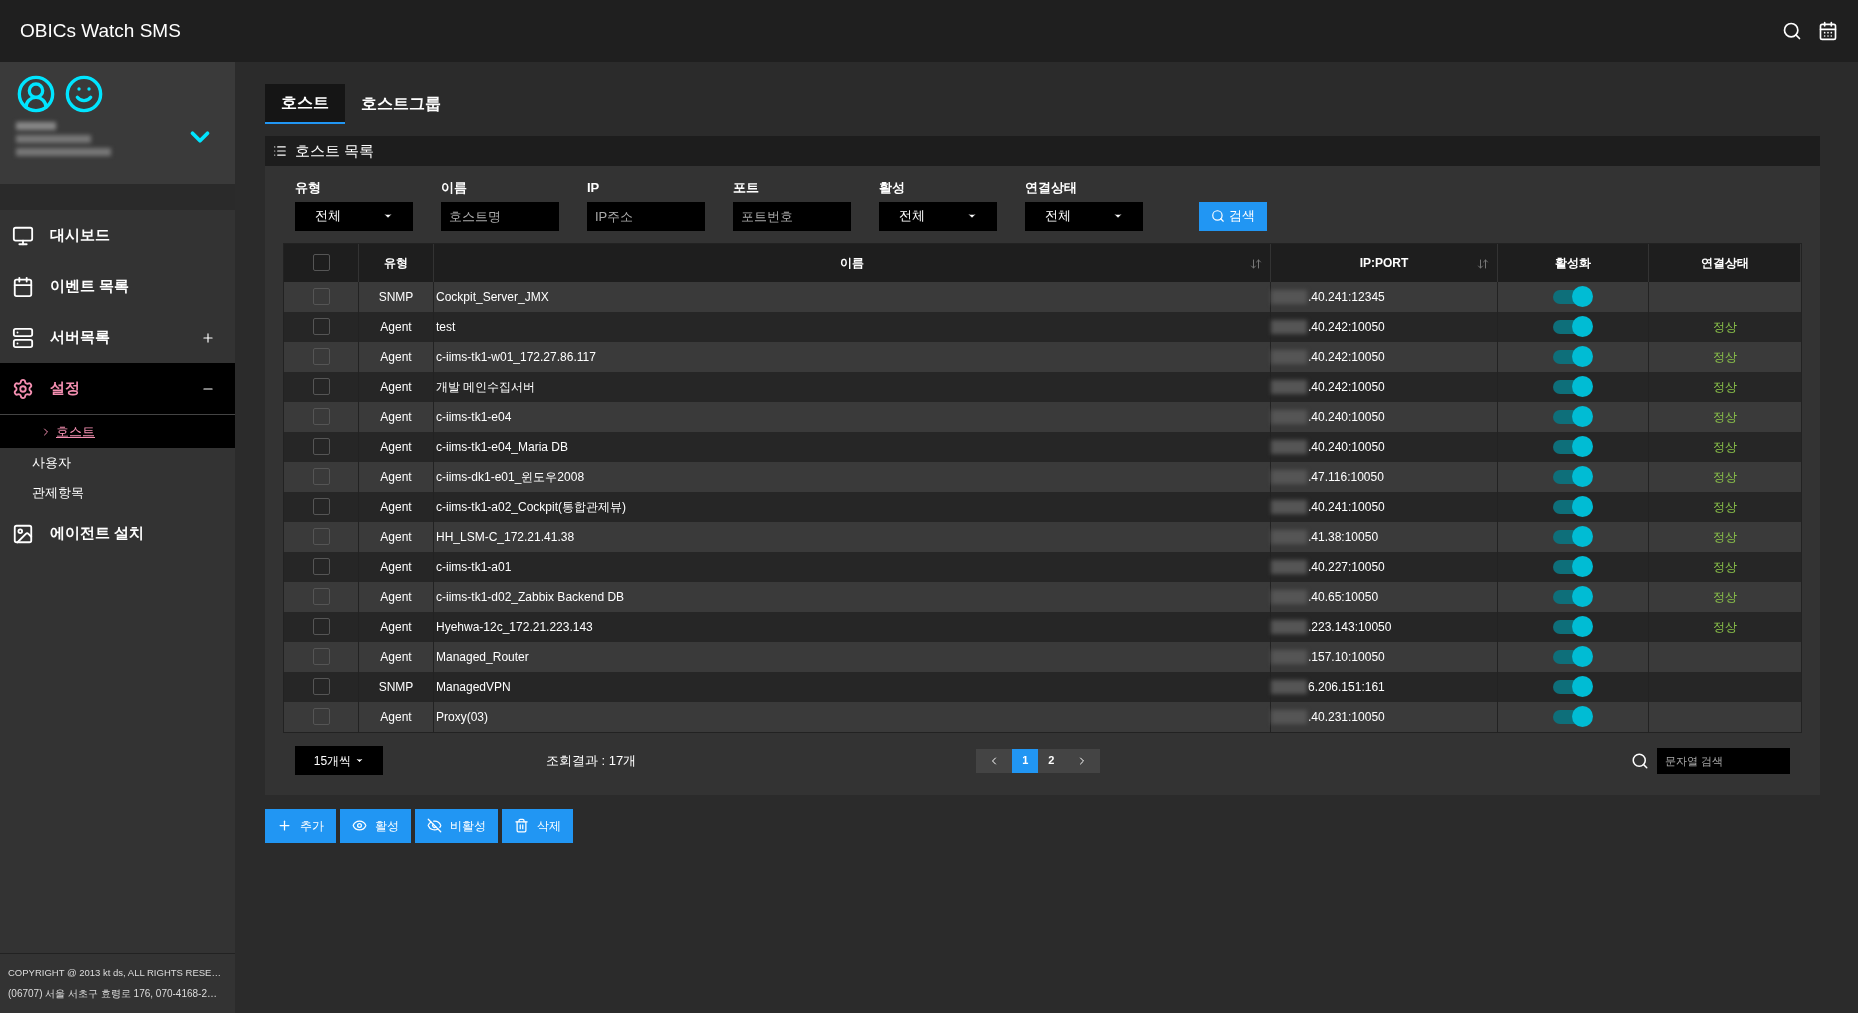 The width and height of the screenshot is (1858, 1013). Describe the element at coordinates (1042, 716) in the screenshot. I see `table-row: Agent Proxy(03) .40.231:10050` at that location.